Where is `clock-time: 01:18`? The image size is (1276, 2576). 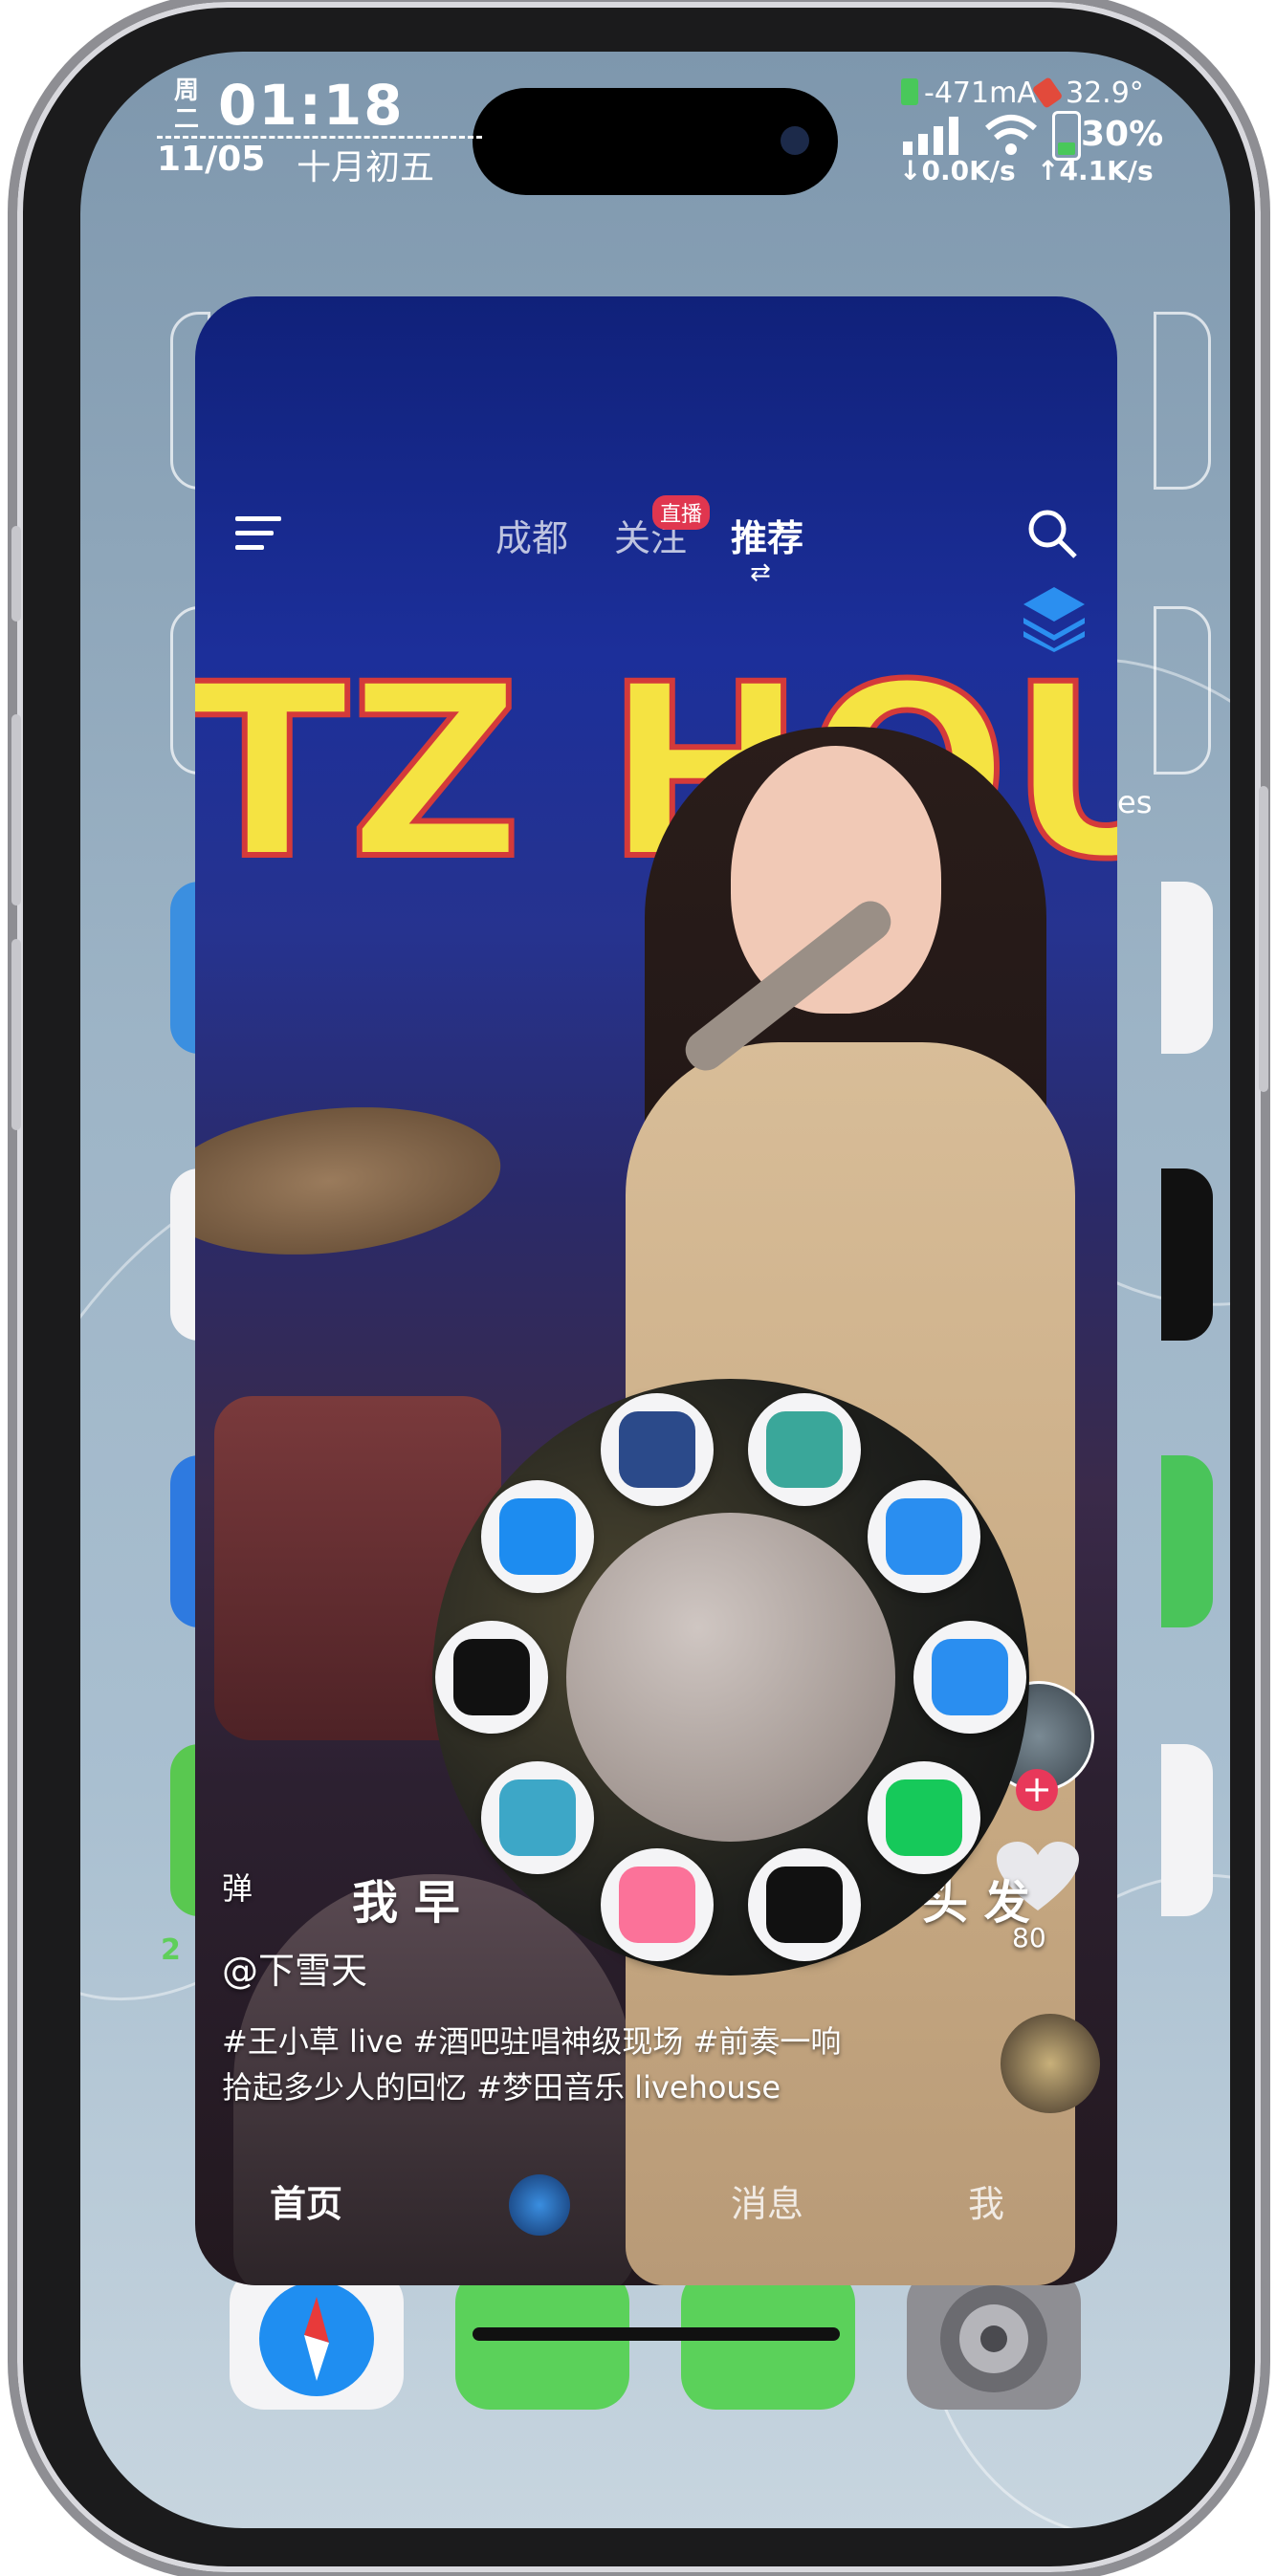
clock-time: 01:18 is located at coordinates (311, 105).